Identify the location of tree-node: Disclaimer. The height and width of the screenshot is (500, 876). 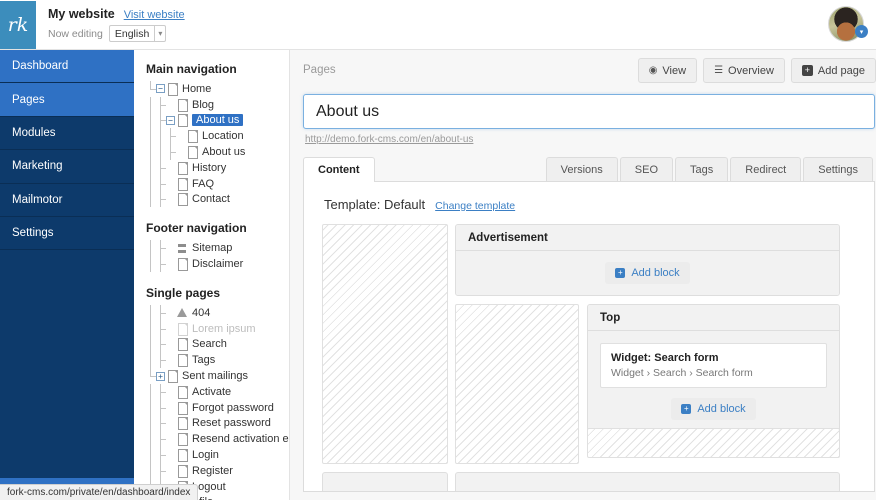
(217, 264).